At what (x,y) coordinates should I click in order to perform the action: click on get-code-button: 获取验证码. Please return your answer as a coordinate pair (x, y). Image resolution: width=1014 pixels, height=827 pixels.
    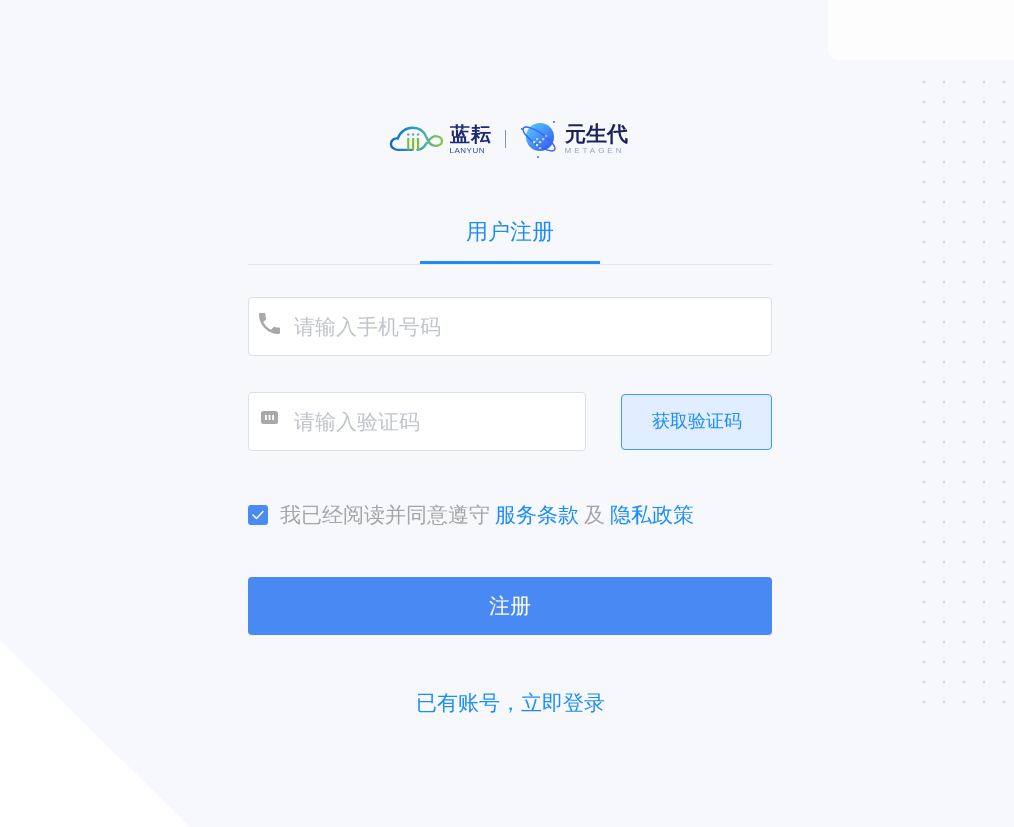
    Looking at the image, I should click on (696, 421).